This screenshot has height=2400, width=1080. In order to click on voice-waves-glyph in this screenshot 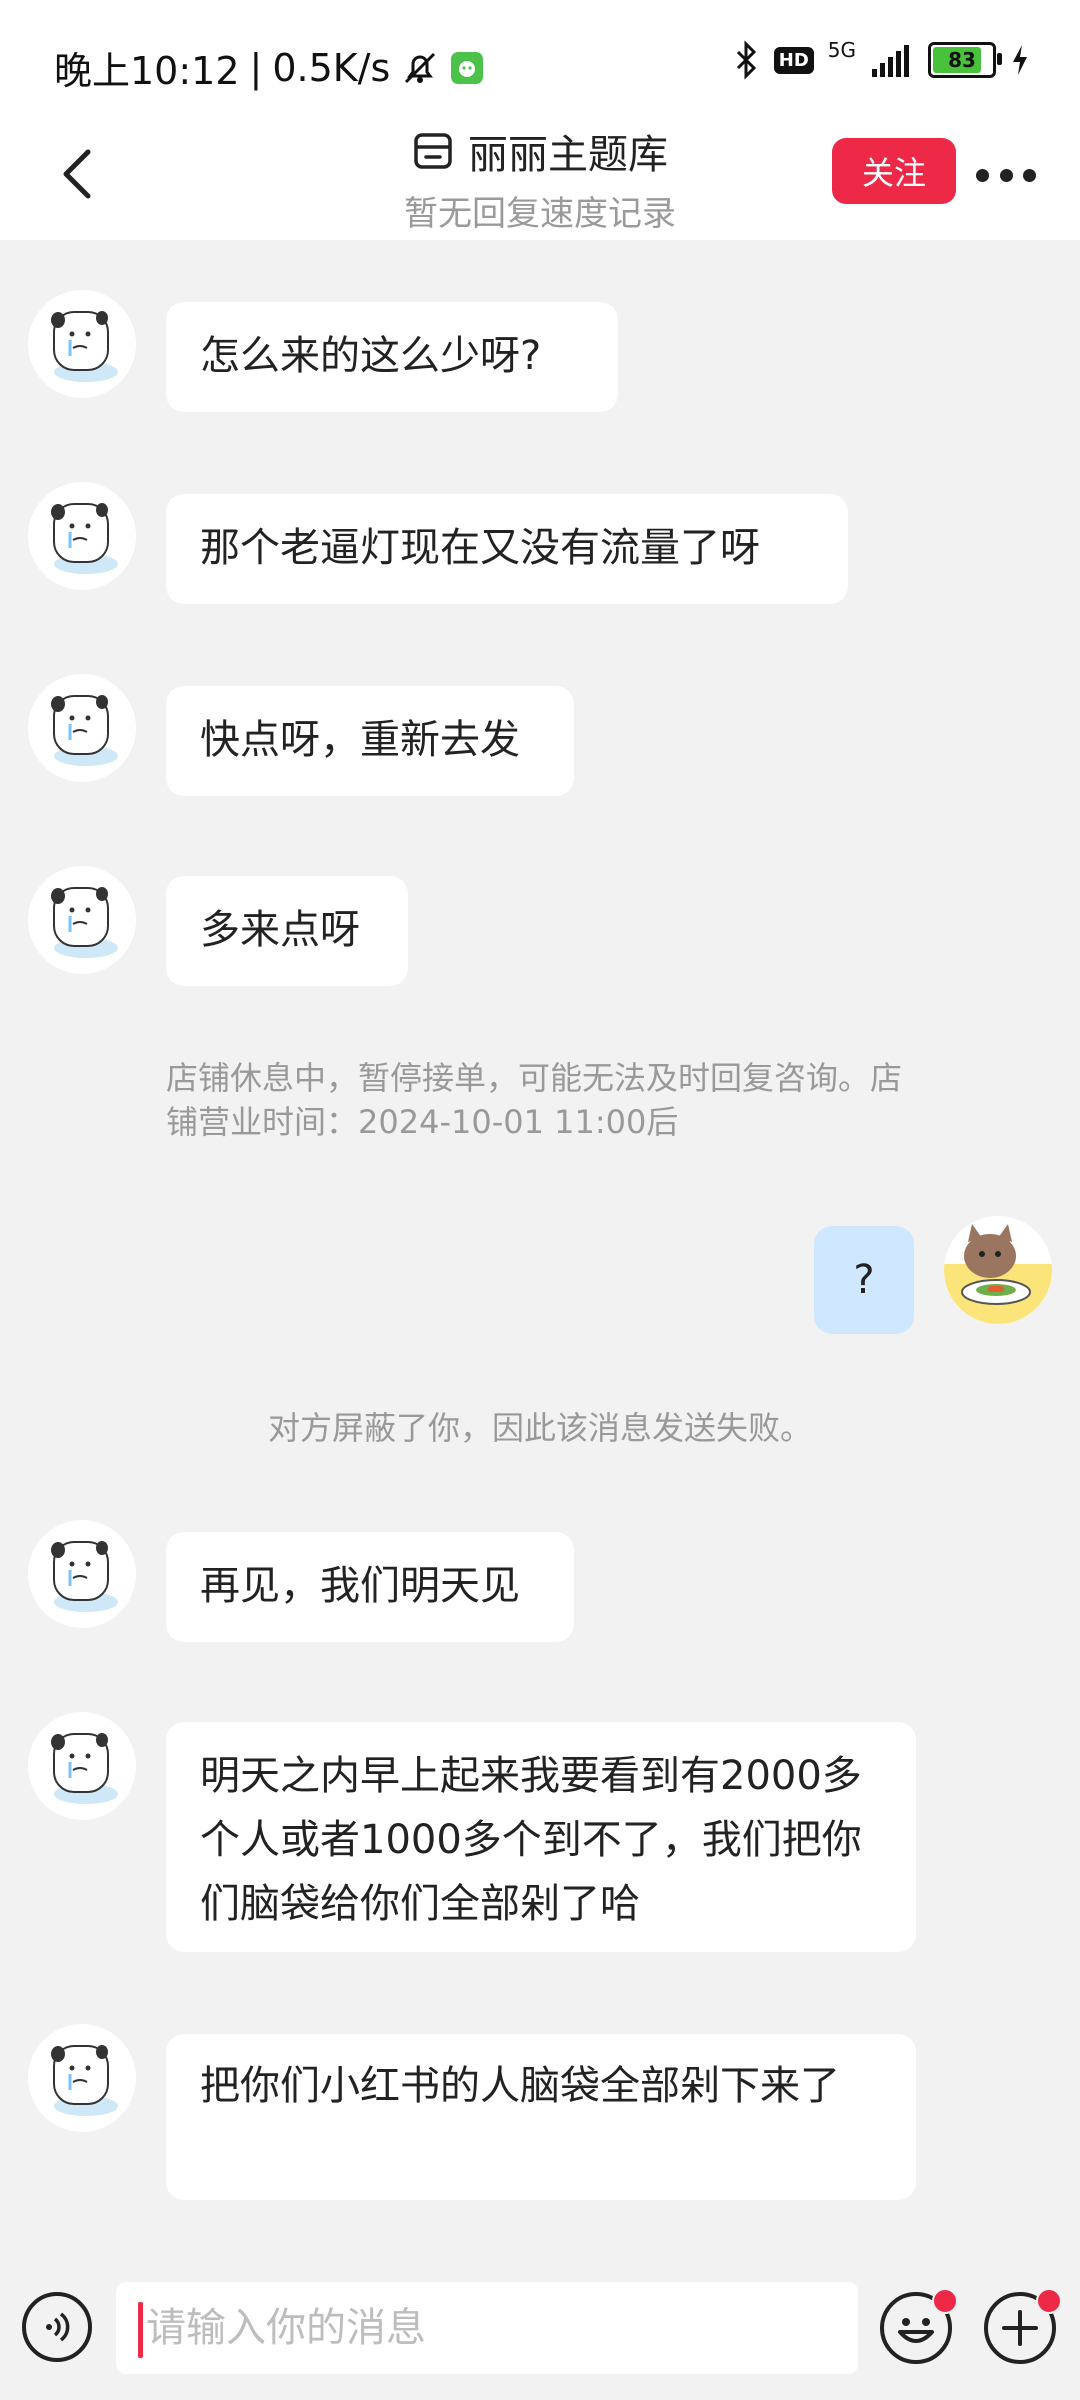, I will do `click(58, 2327)`.